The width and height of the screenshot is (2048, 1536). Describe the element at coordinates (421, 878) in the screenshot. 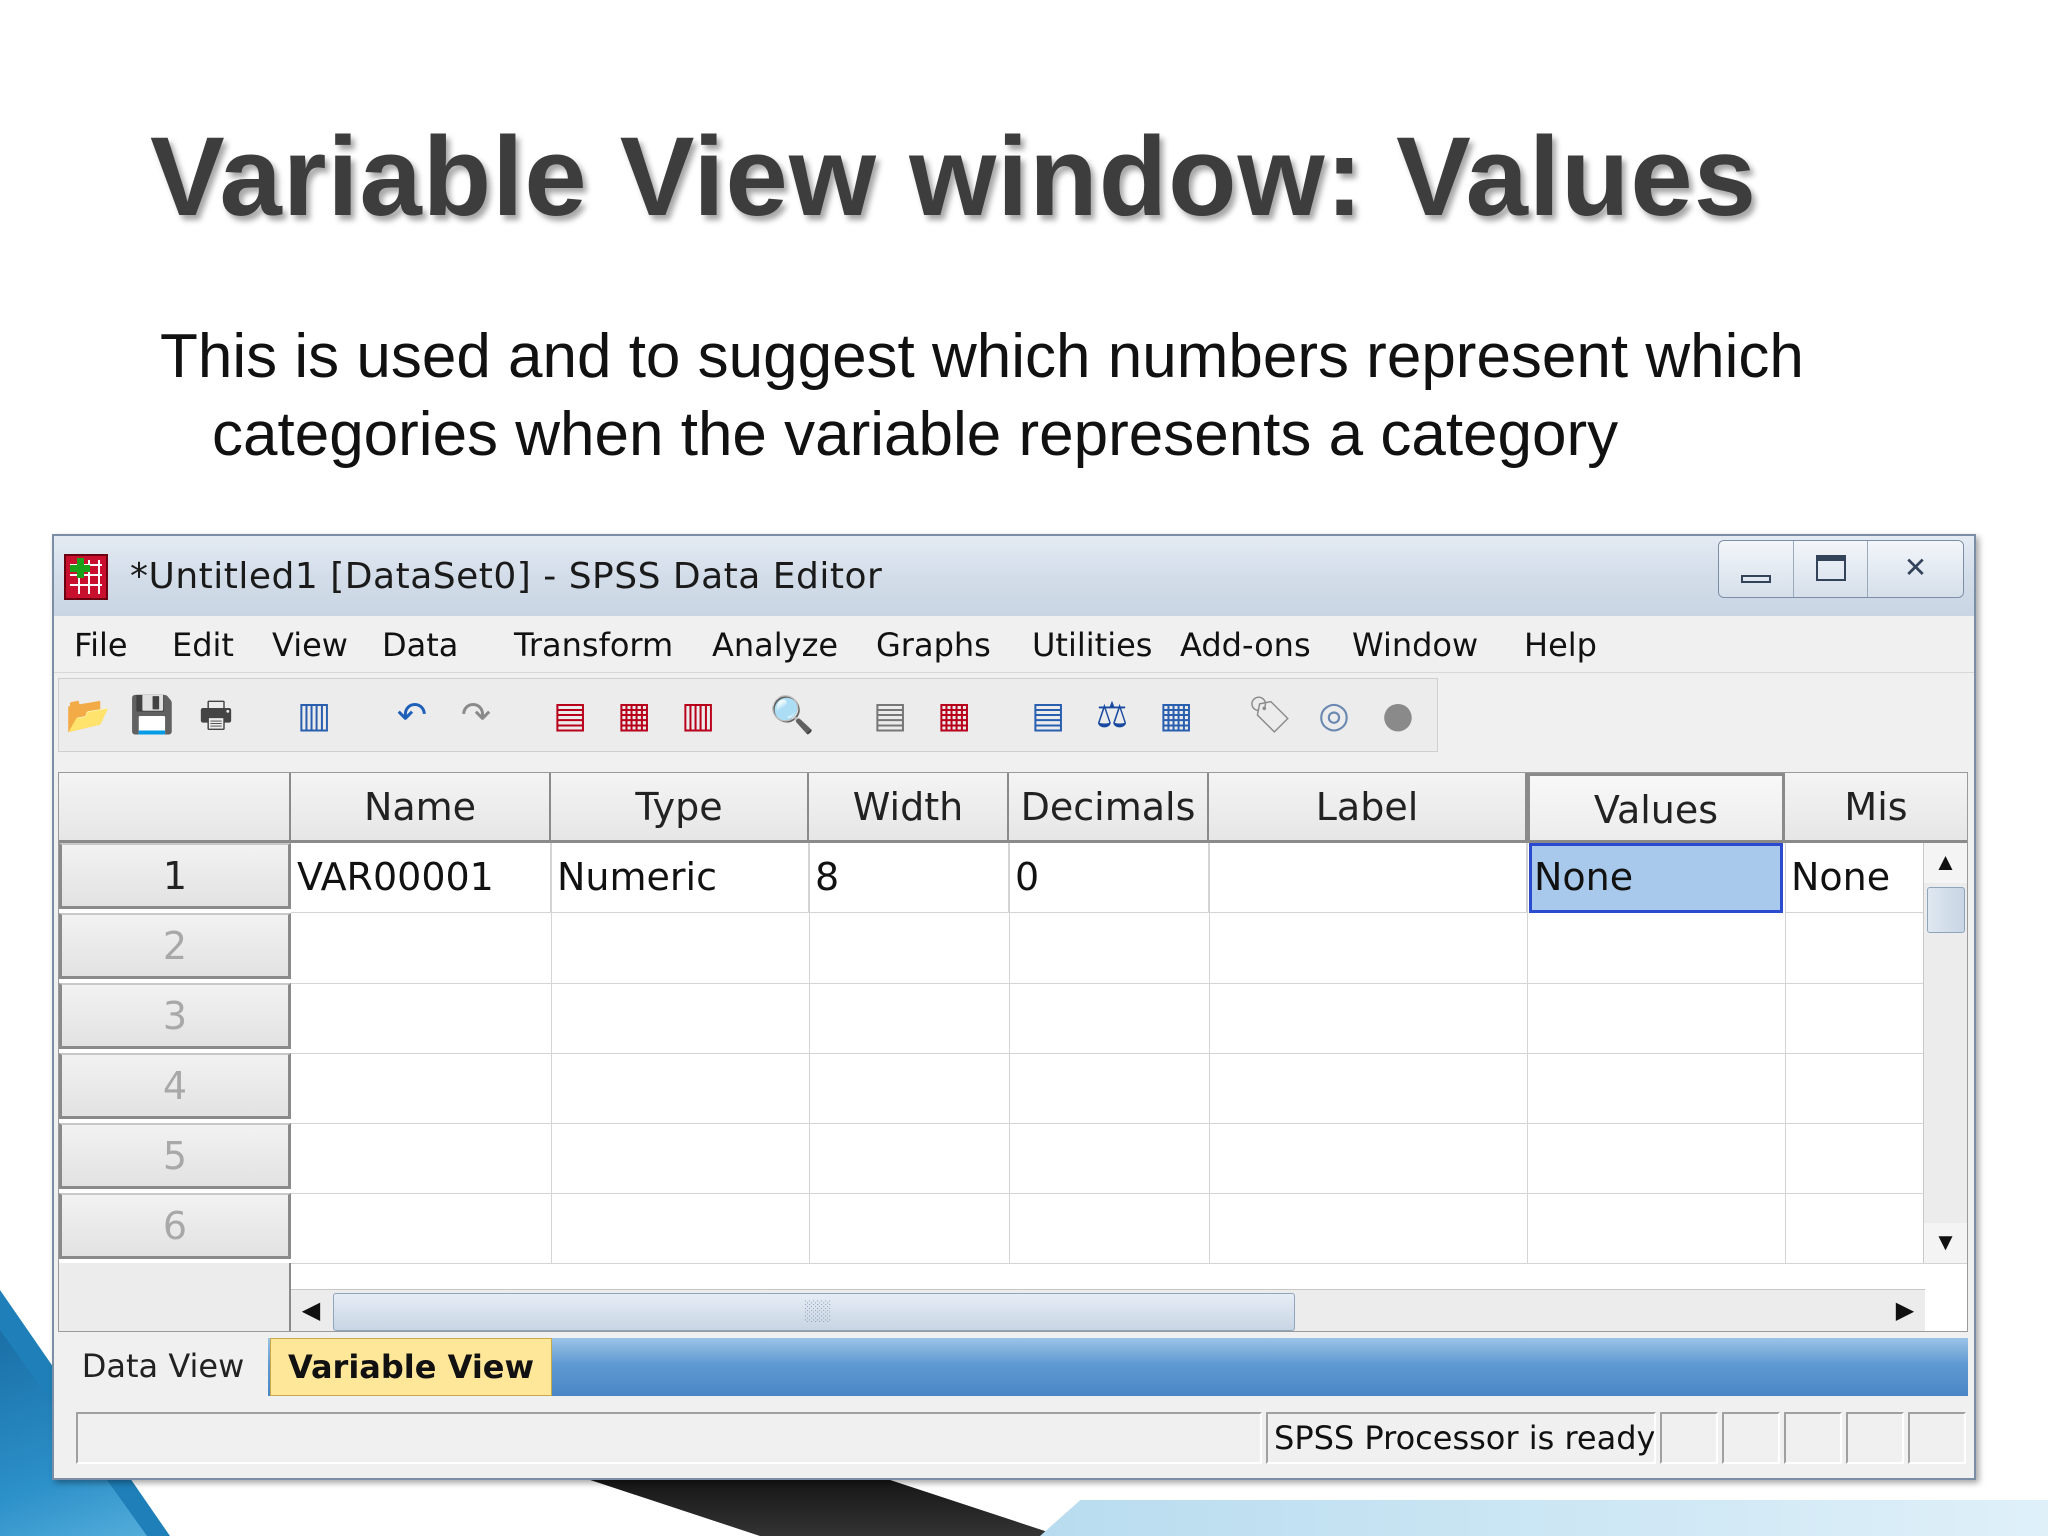

I see `cell-name: VAR00001` at that location.